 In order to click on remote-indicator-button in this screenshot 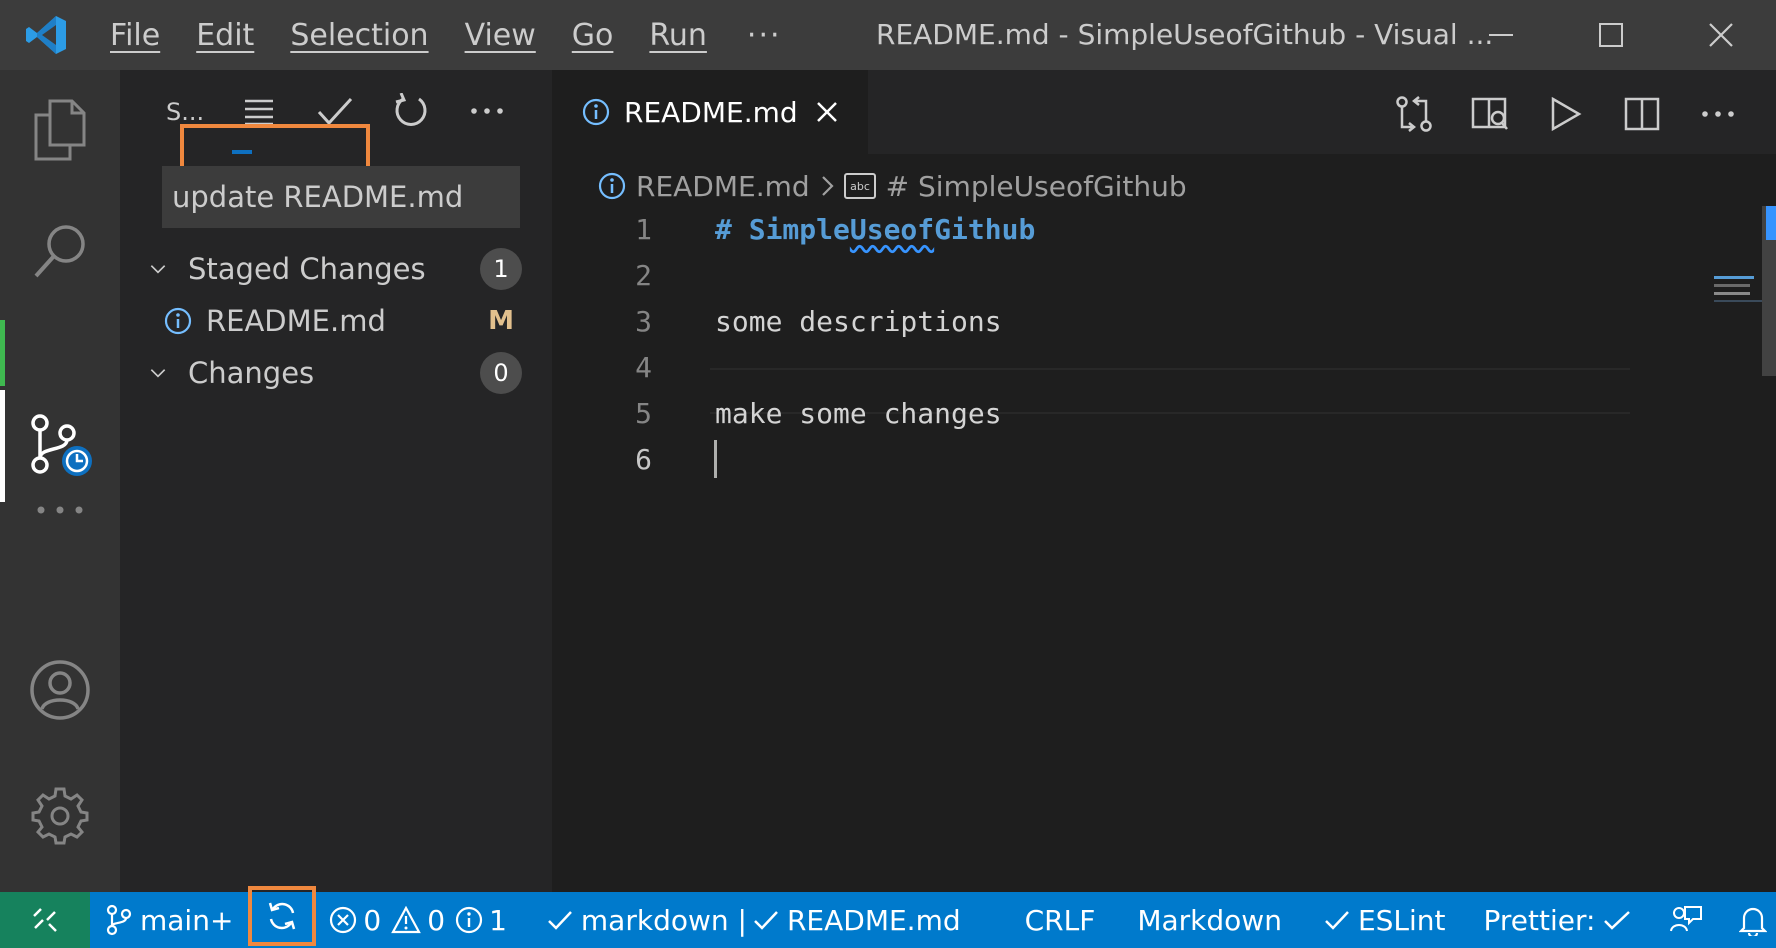, I will do `click(45, 920)`.